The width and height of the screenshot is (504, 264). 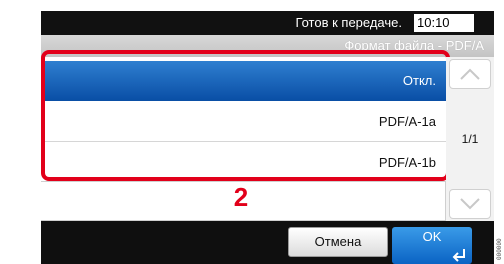 What do you see at coordinates (432, 236) in the screenshot?
I see `ok-label: OK` at bounding box center [432, 236].